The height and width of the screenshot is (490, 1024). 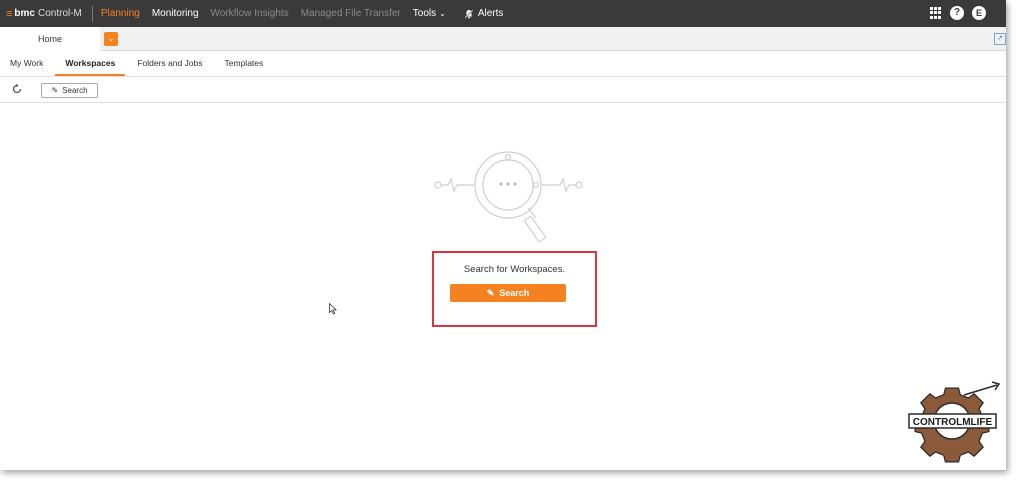 I want to click on tab-dropdown-button: ⌄, so click(x=111, y=39).